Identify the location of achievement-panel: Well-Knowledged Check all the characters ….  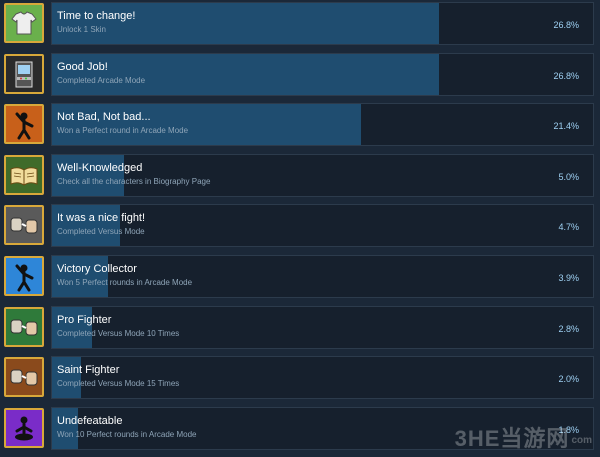
(322, 175).